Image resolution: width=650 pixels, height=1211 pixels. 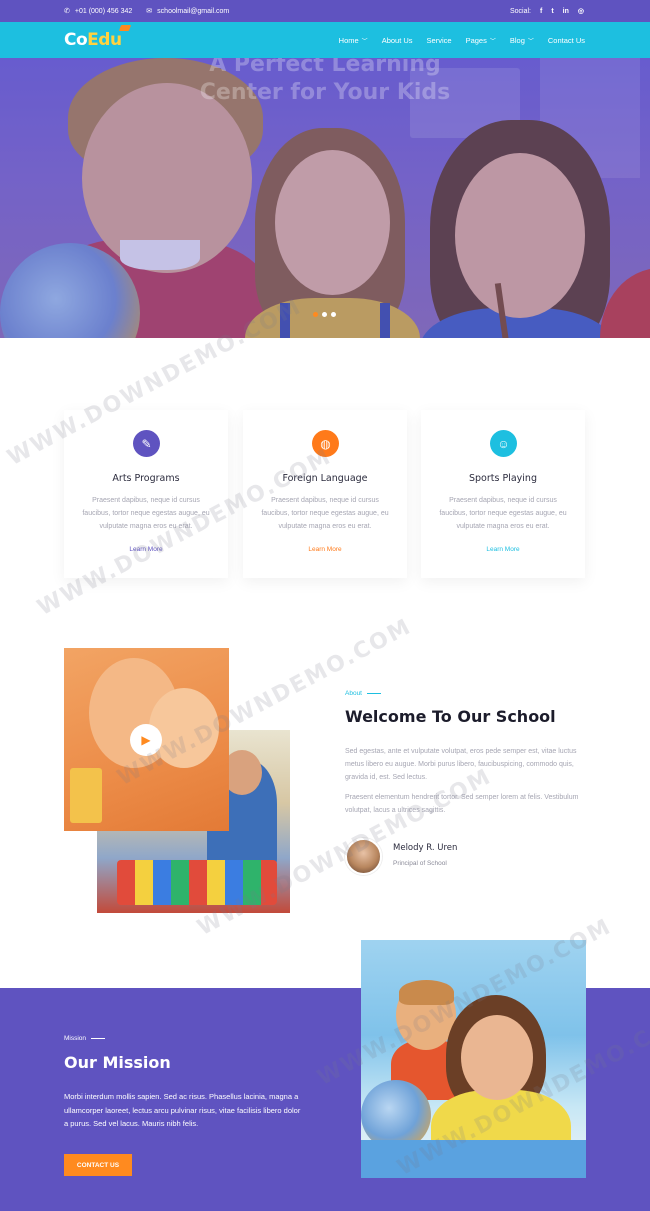 What do you see at coordinates (552, 11) in the screenshot?
I see `twitter-icon: t` at bounding box center [552, 11].